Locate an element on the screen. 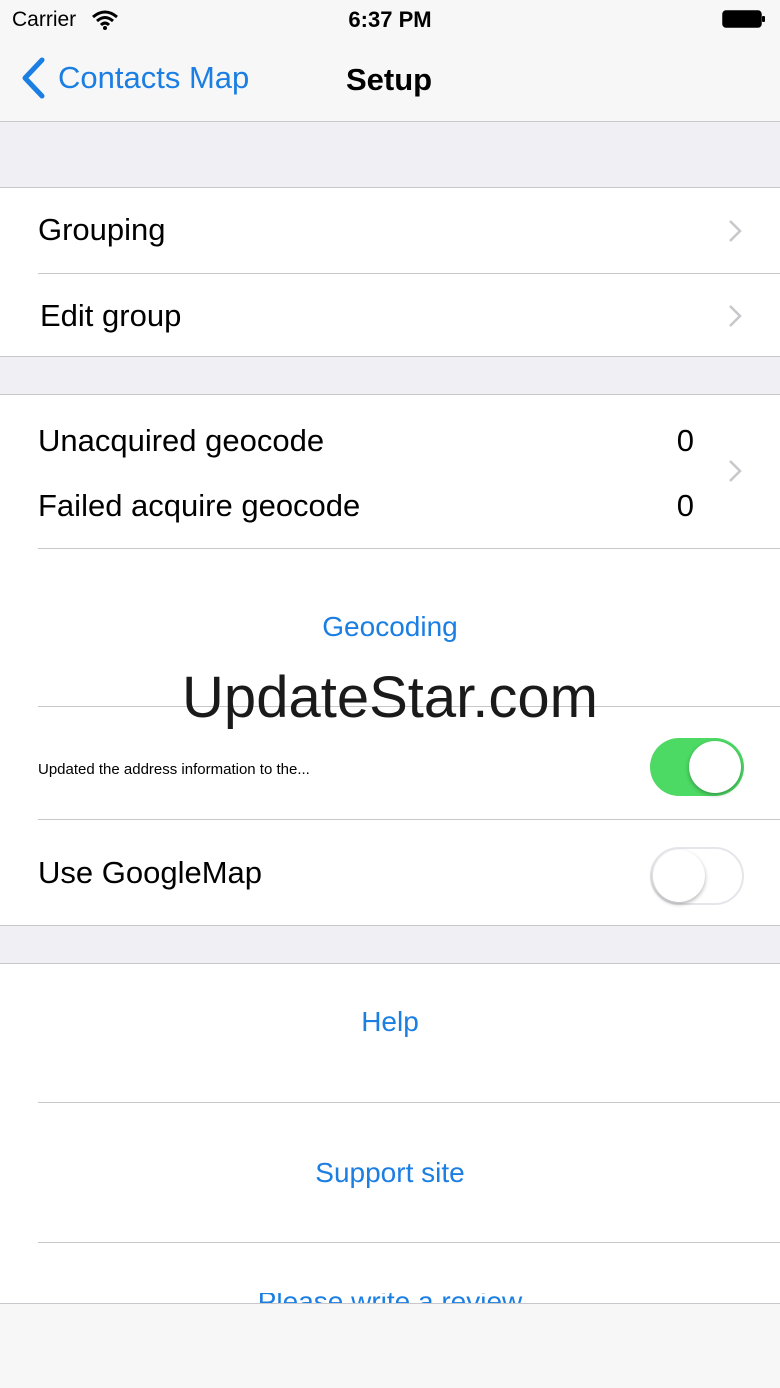  status-bar: Carrier 6:37 PM is located at coordinates (390, 20).